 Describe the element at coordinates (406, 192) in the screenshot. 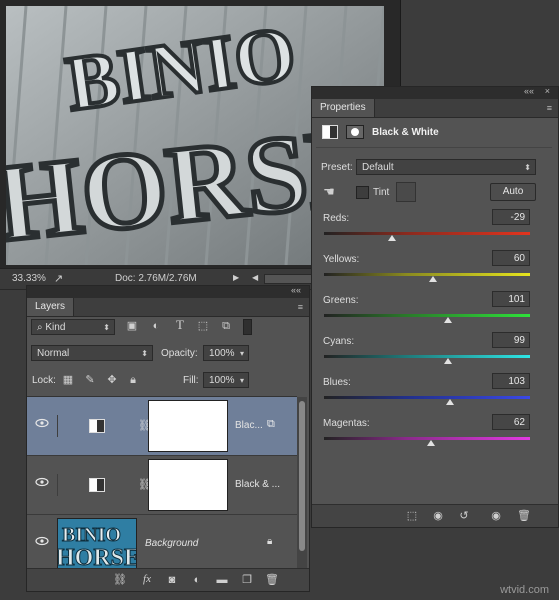

I see `tint-color-swatch` at that location.